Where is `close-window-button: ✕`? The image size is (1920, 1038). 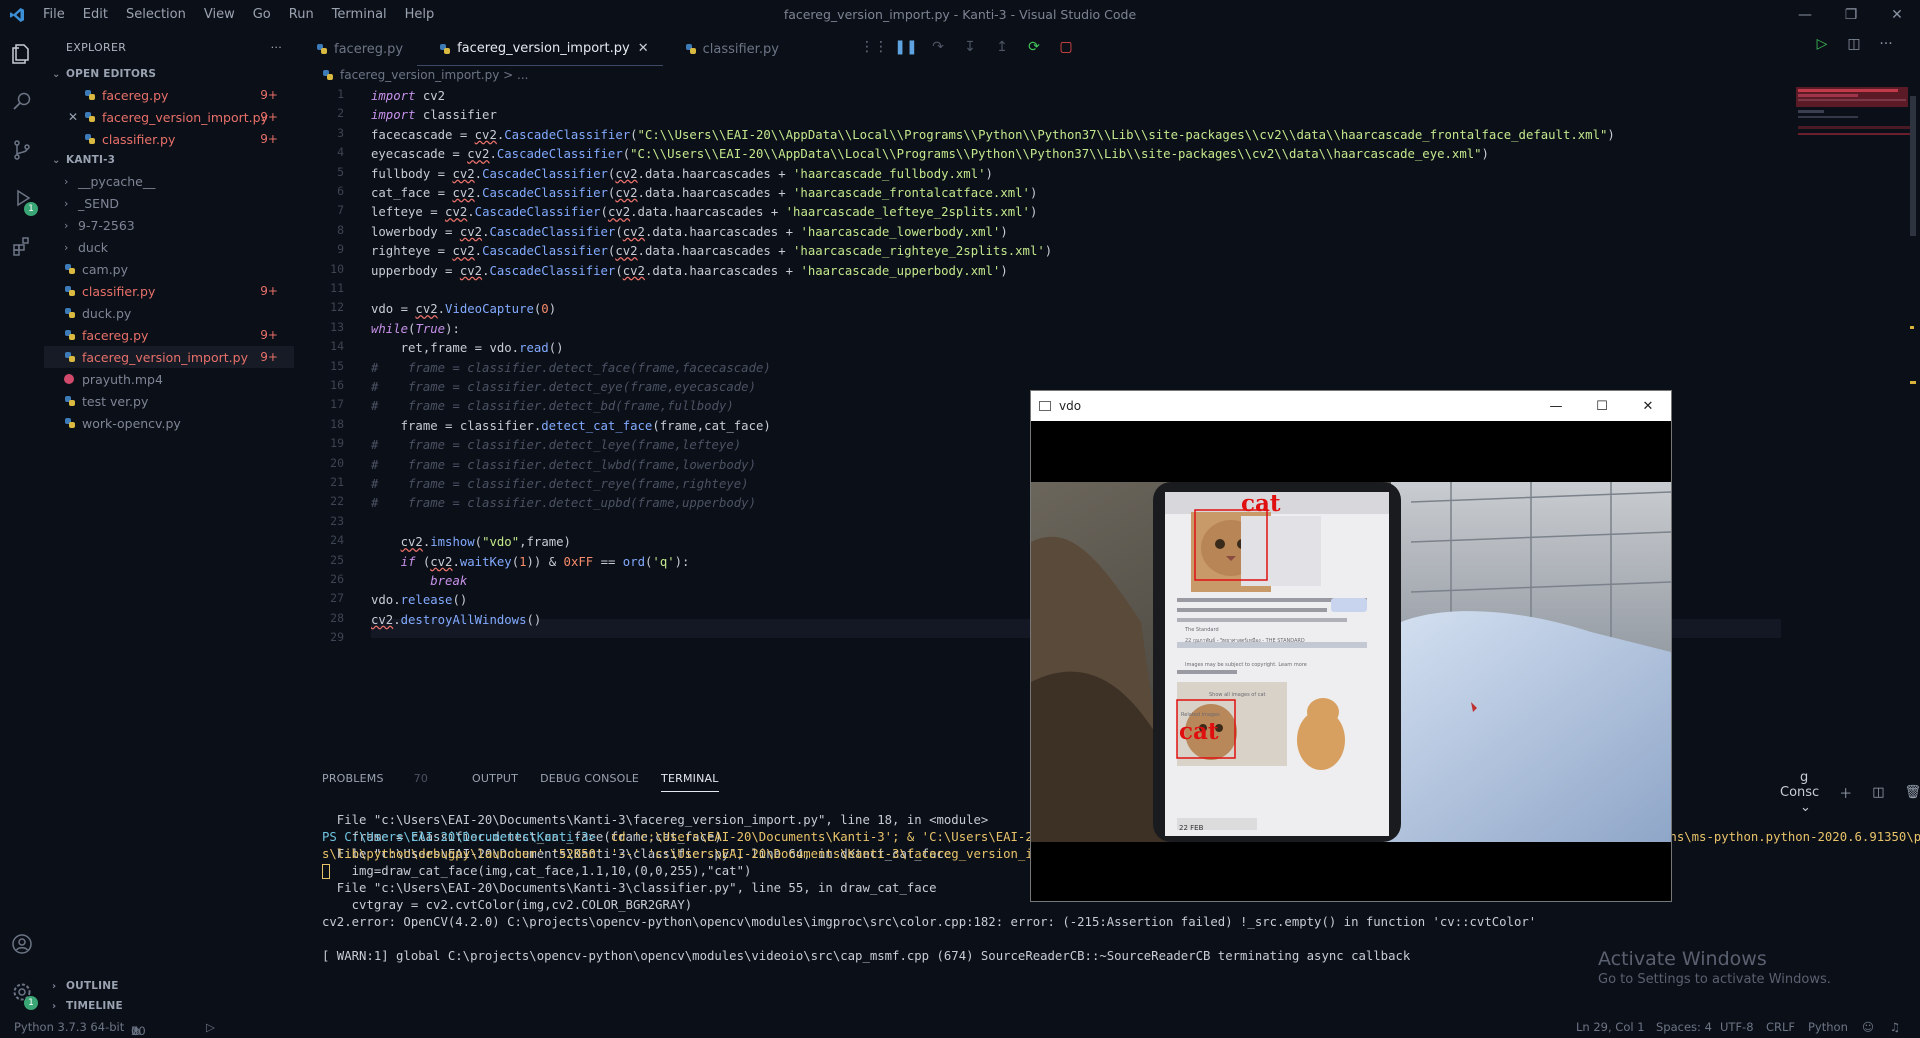 close-window-button: ✕ is located at coordinates (1897, 15).